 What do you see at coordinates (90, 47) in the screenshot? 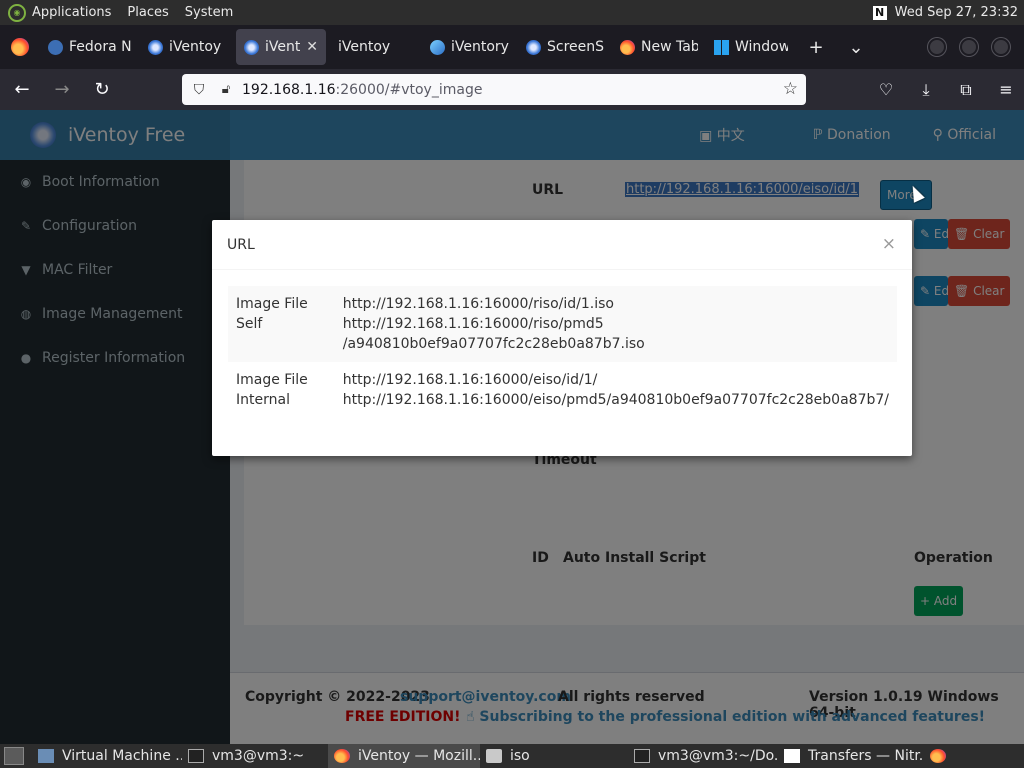
I see `tab-fedora: Fedora N` at bounding box center [90, 47].